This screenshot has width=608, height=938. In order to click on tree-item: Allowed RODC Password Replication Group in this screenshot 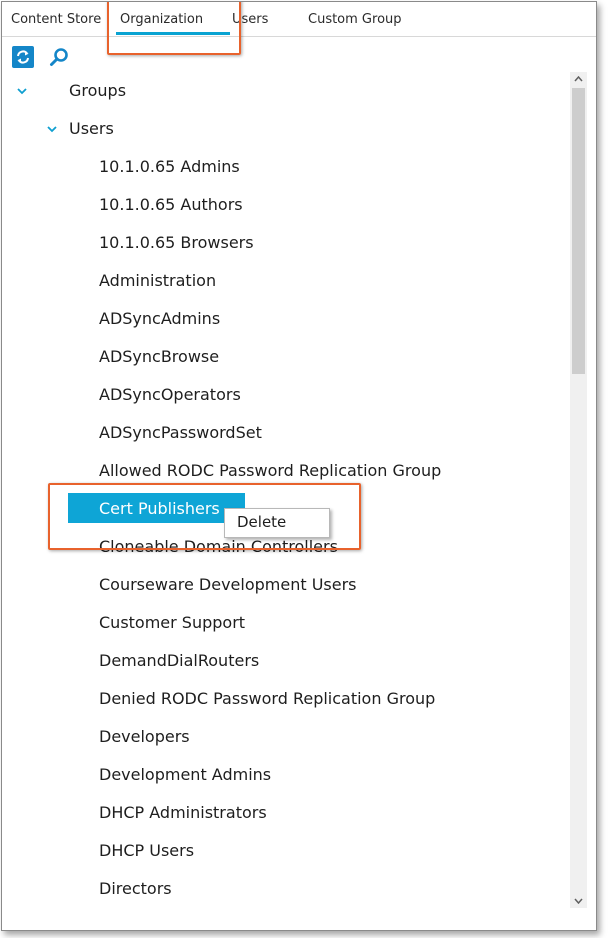, I will do `click(285, 471)`.